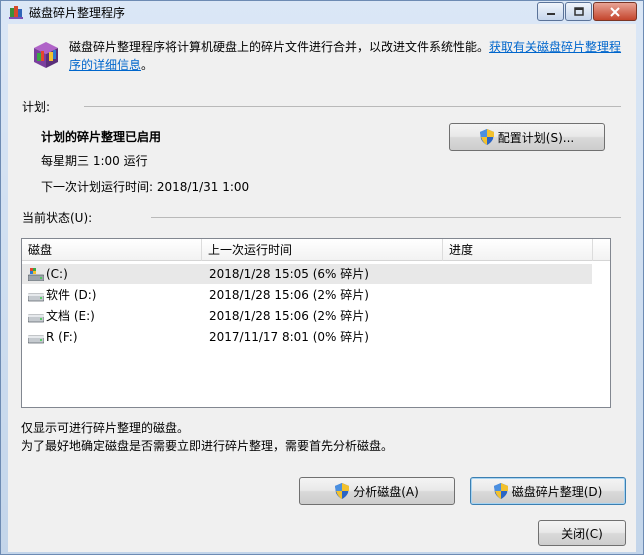 This screenshot has width=644, height=555. What do you see at coordinates (322, 12) in the screenshot?
I see `title-bar: 磁盘碎片整理程序` at bounding box center [322, 12].